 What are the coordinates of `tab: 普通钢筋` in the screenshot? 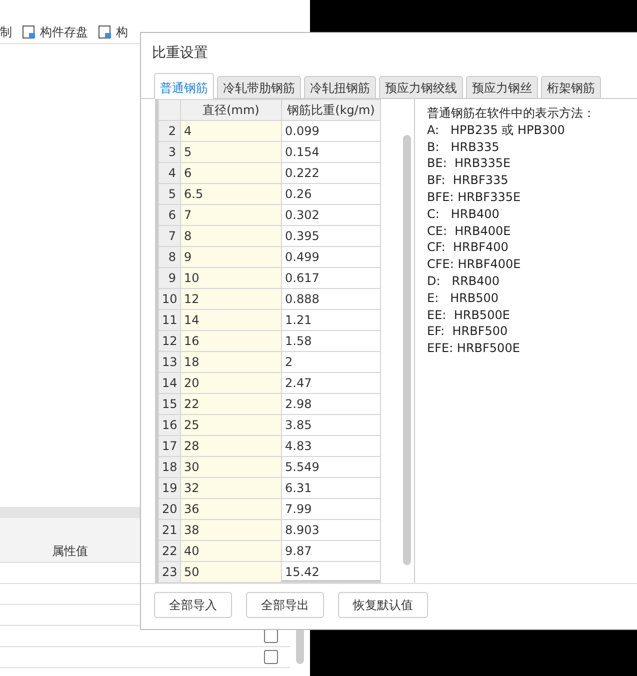 It's located at (184, 86).